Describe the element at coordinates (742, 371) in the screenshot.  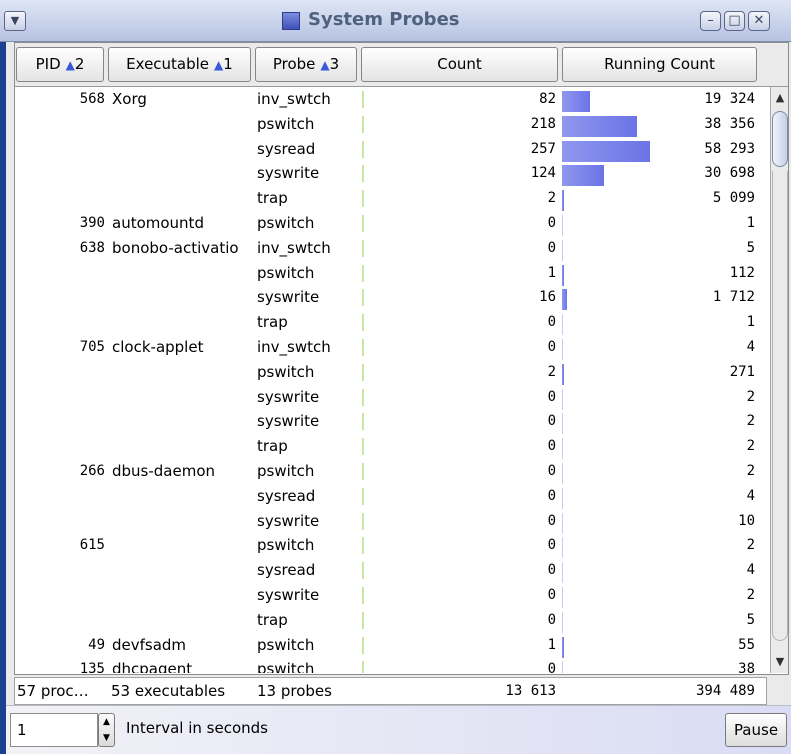
I see `cell-running-count: 271` at that location.